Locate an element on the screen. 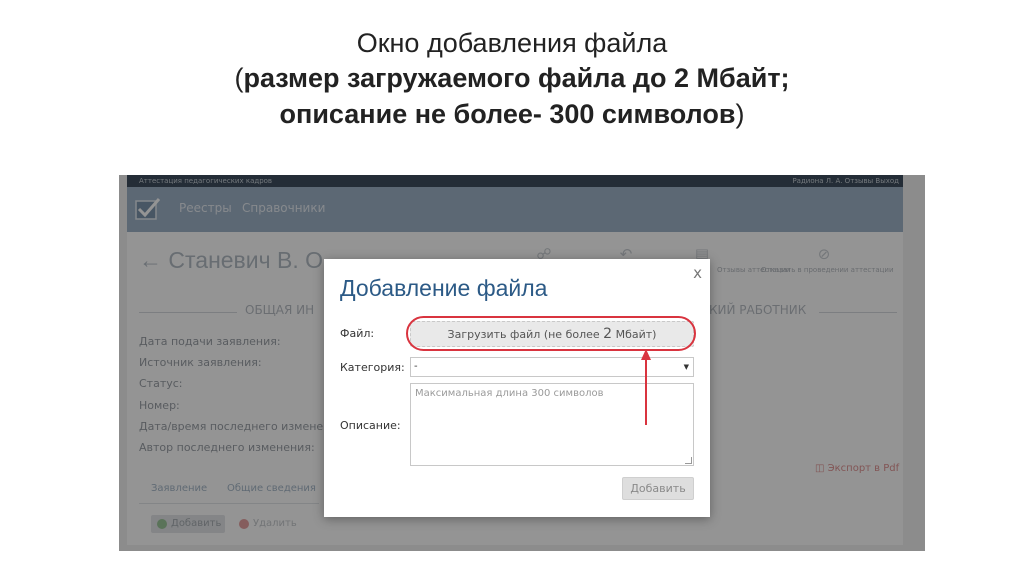 Image resolution: width=1024 pixels, height=576 pixels. slide-title-line1: Окно добавления файла is located at coordinates (512, 43).